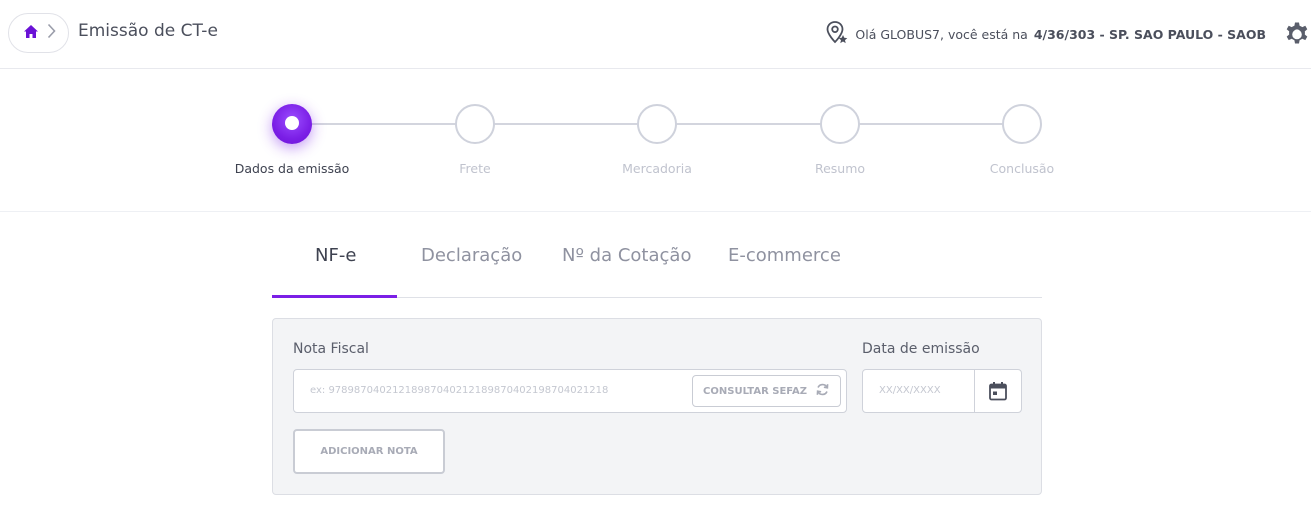  I want to click on document-type-tabs: NF-e Declaração Nº da Cotação E-commerce, so click(657, 255).